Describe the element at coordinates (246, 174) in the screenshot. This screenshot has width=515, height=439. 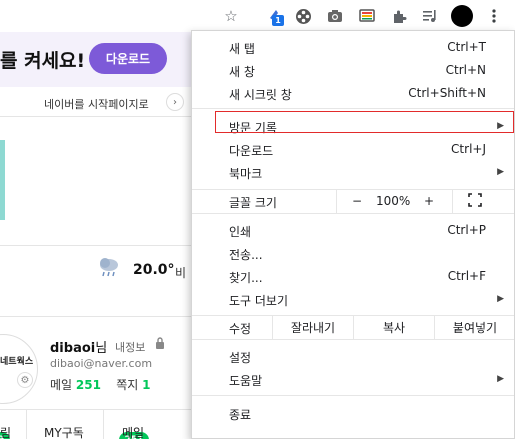
I see `menu-label: 북마크` at that location.